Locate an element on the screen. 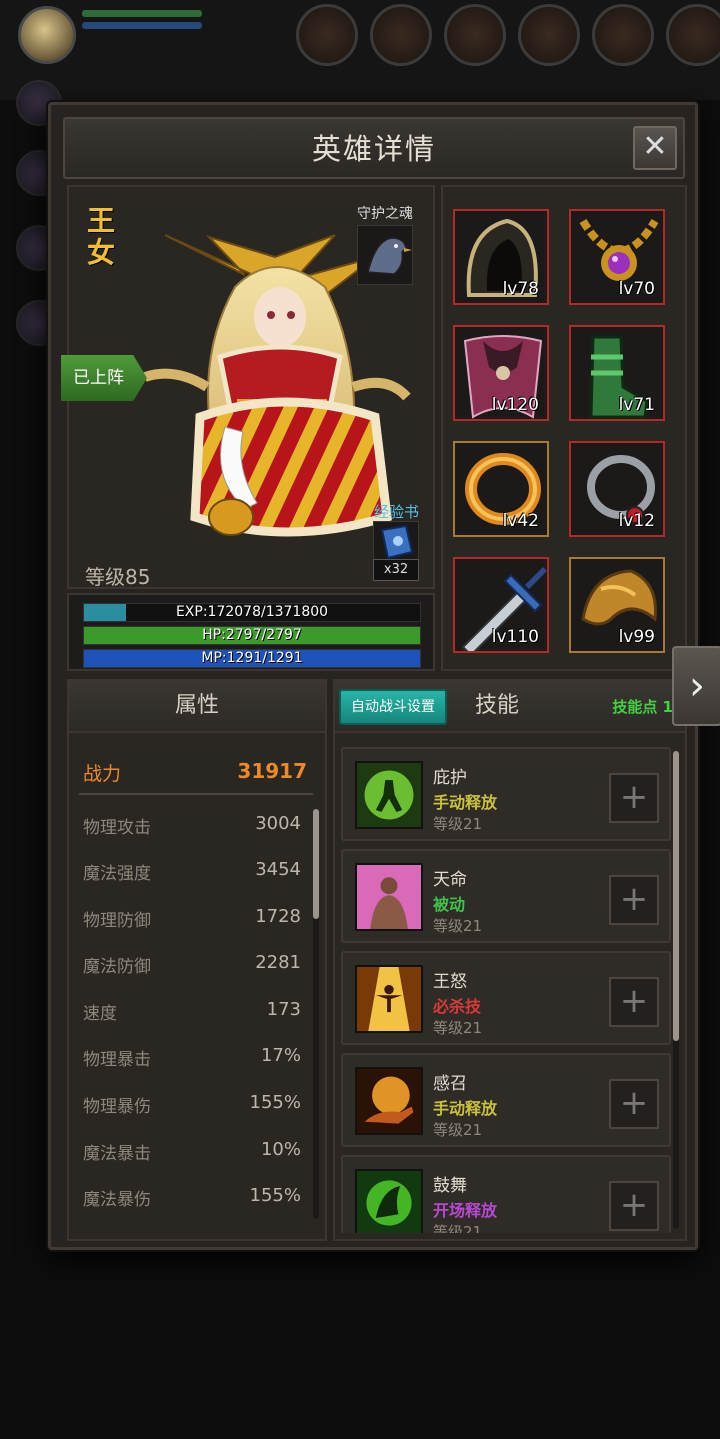 This screenshot has height=1439, width=720. equipment-level: lv42 is located at coordinates (520, 521).